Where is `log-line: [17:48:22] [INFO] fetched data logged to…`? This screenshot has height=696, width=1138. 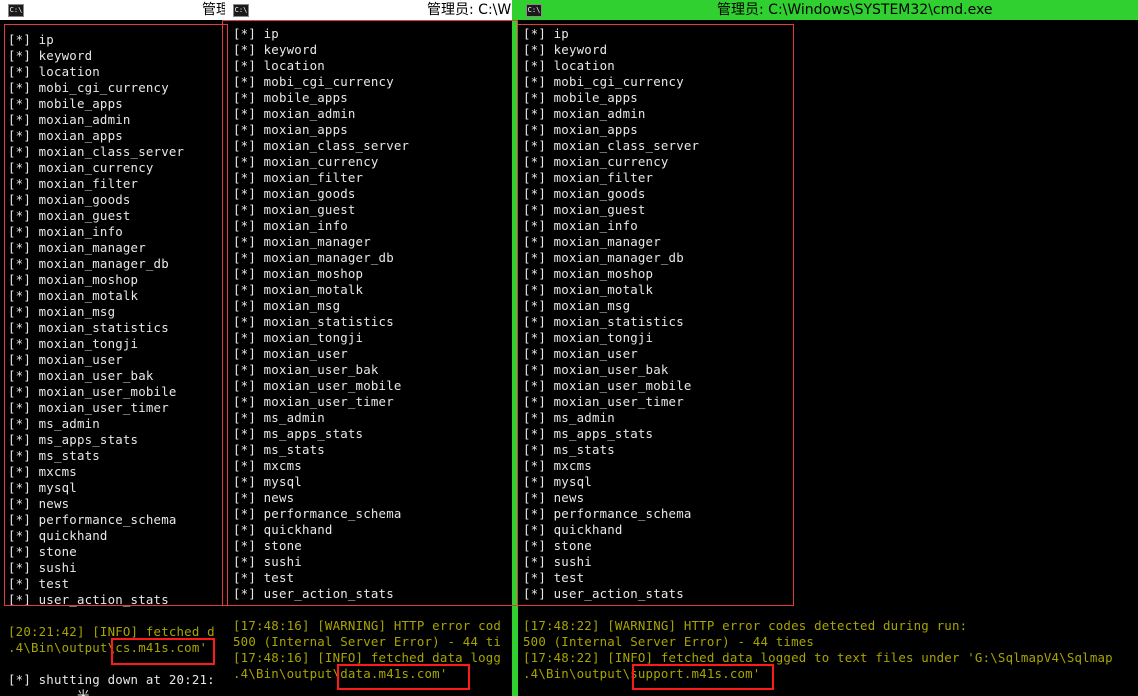
log-line: [17:48:22] [INFO] fetched data logged to… is located at coordinates (818, 657).